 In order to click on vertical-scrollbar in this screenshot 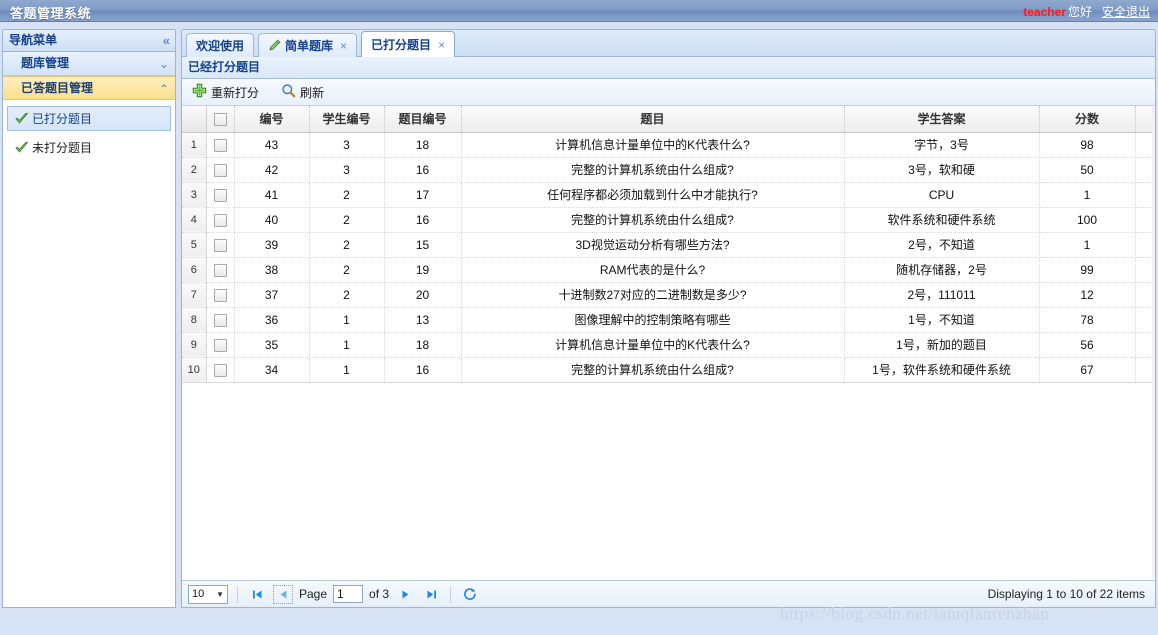, I will do `click(1153, 343)`.